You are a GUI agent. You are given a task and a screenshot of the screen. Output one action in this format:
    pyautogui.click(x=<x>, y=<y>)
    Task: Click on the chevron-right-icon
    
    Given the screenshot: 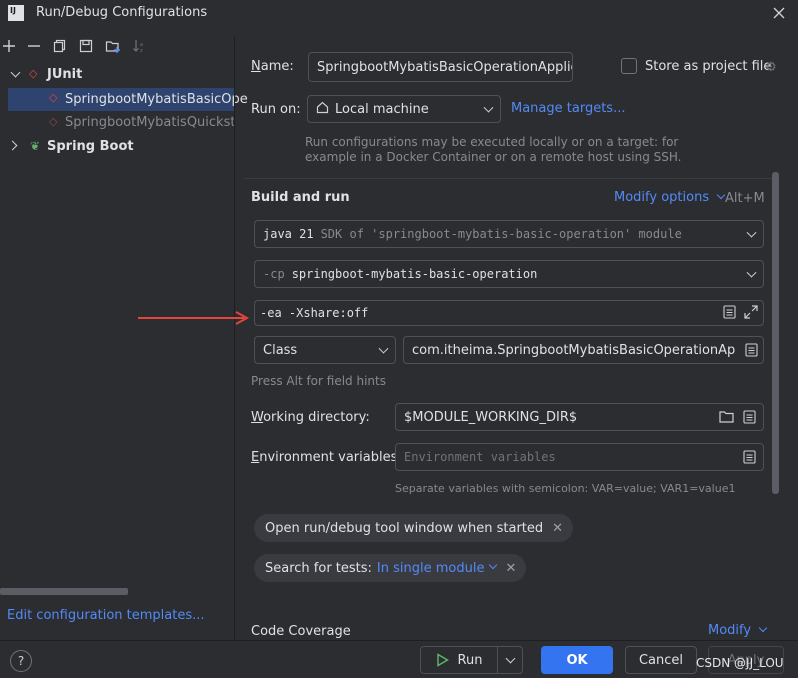 What is the action you would take?
    pyautogui.click(x=12, y=145)
    